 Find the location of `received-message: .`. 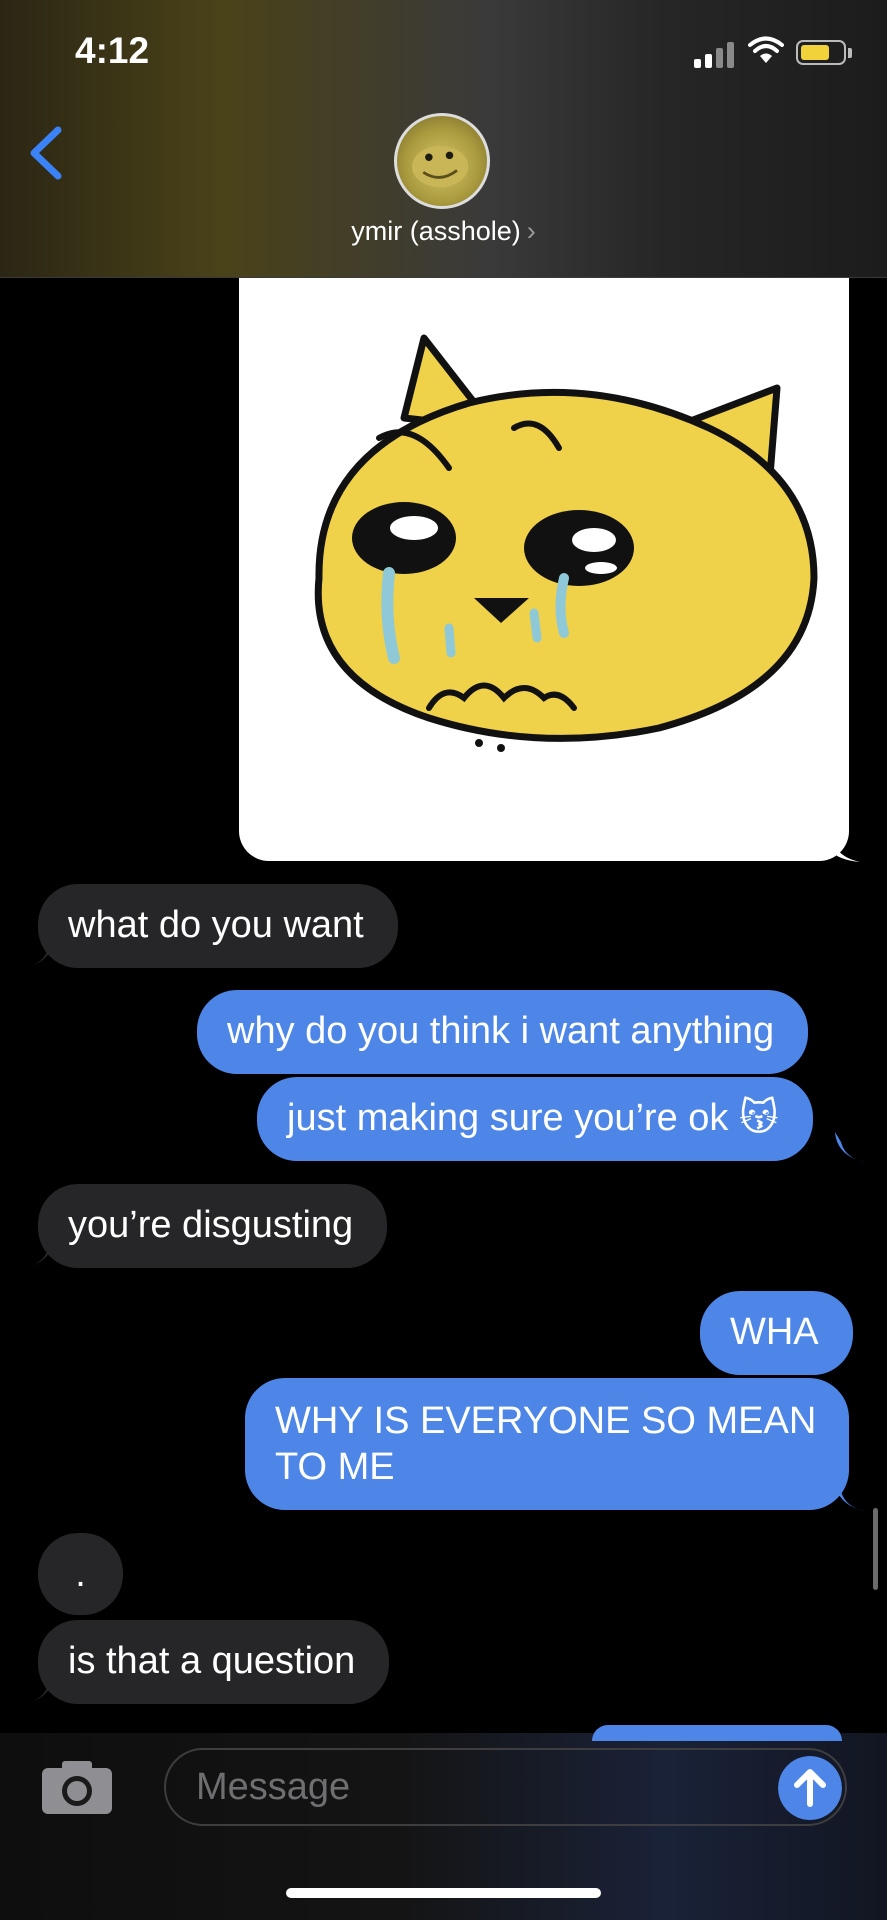

received-message: . is located at coordinates (80, 1574).